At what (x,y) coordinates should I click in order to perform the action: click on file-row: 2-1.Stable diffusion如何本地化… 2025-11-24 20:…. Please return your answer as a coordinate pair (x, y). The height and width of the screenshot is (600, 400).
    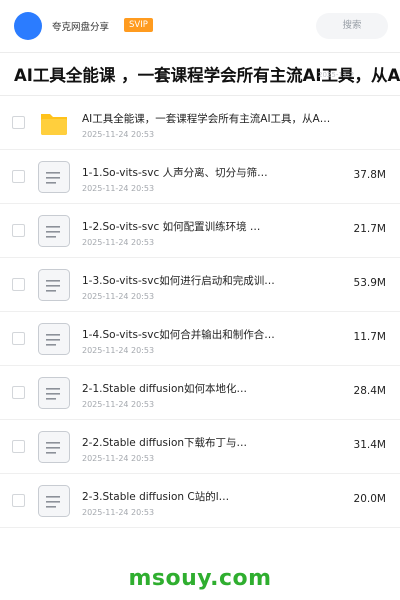
    Looking at the image, I should click on (200, 393).